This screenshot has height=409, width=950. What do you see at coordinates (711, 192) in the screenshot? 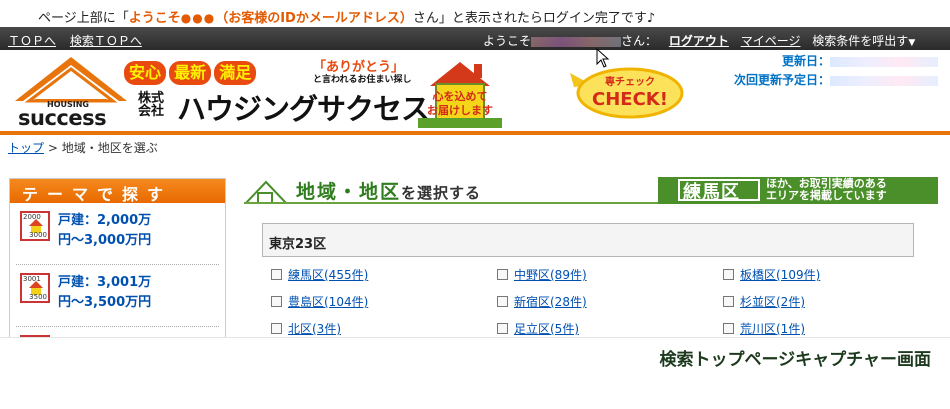
I see `area-name: 練馬区` at bounding box center [711, 192].